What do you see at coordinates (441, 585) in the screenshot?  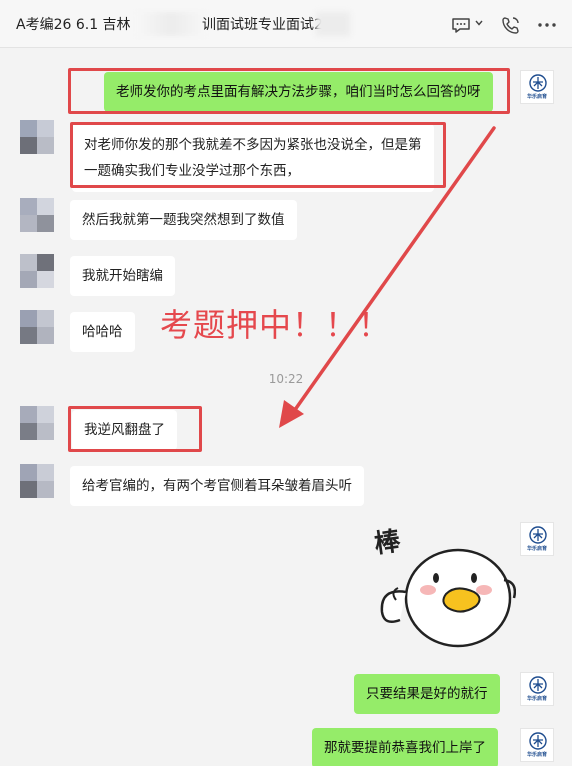 I see `duck-sticker: 棒` at bounding box center [441, 585].